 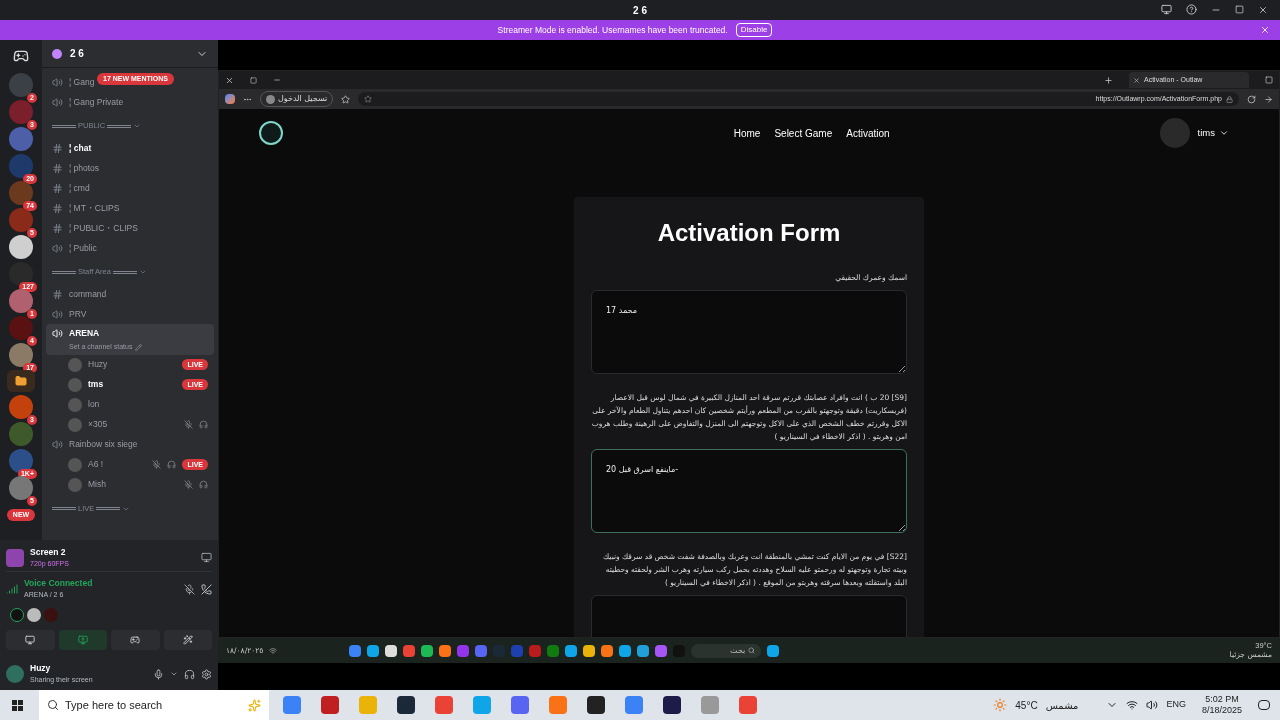 What do you see at coordinates (17, 705) in the screenshot?
I see `windows-start-icon` at bounding box center [17, 705].